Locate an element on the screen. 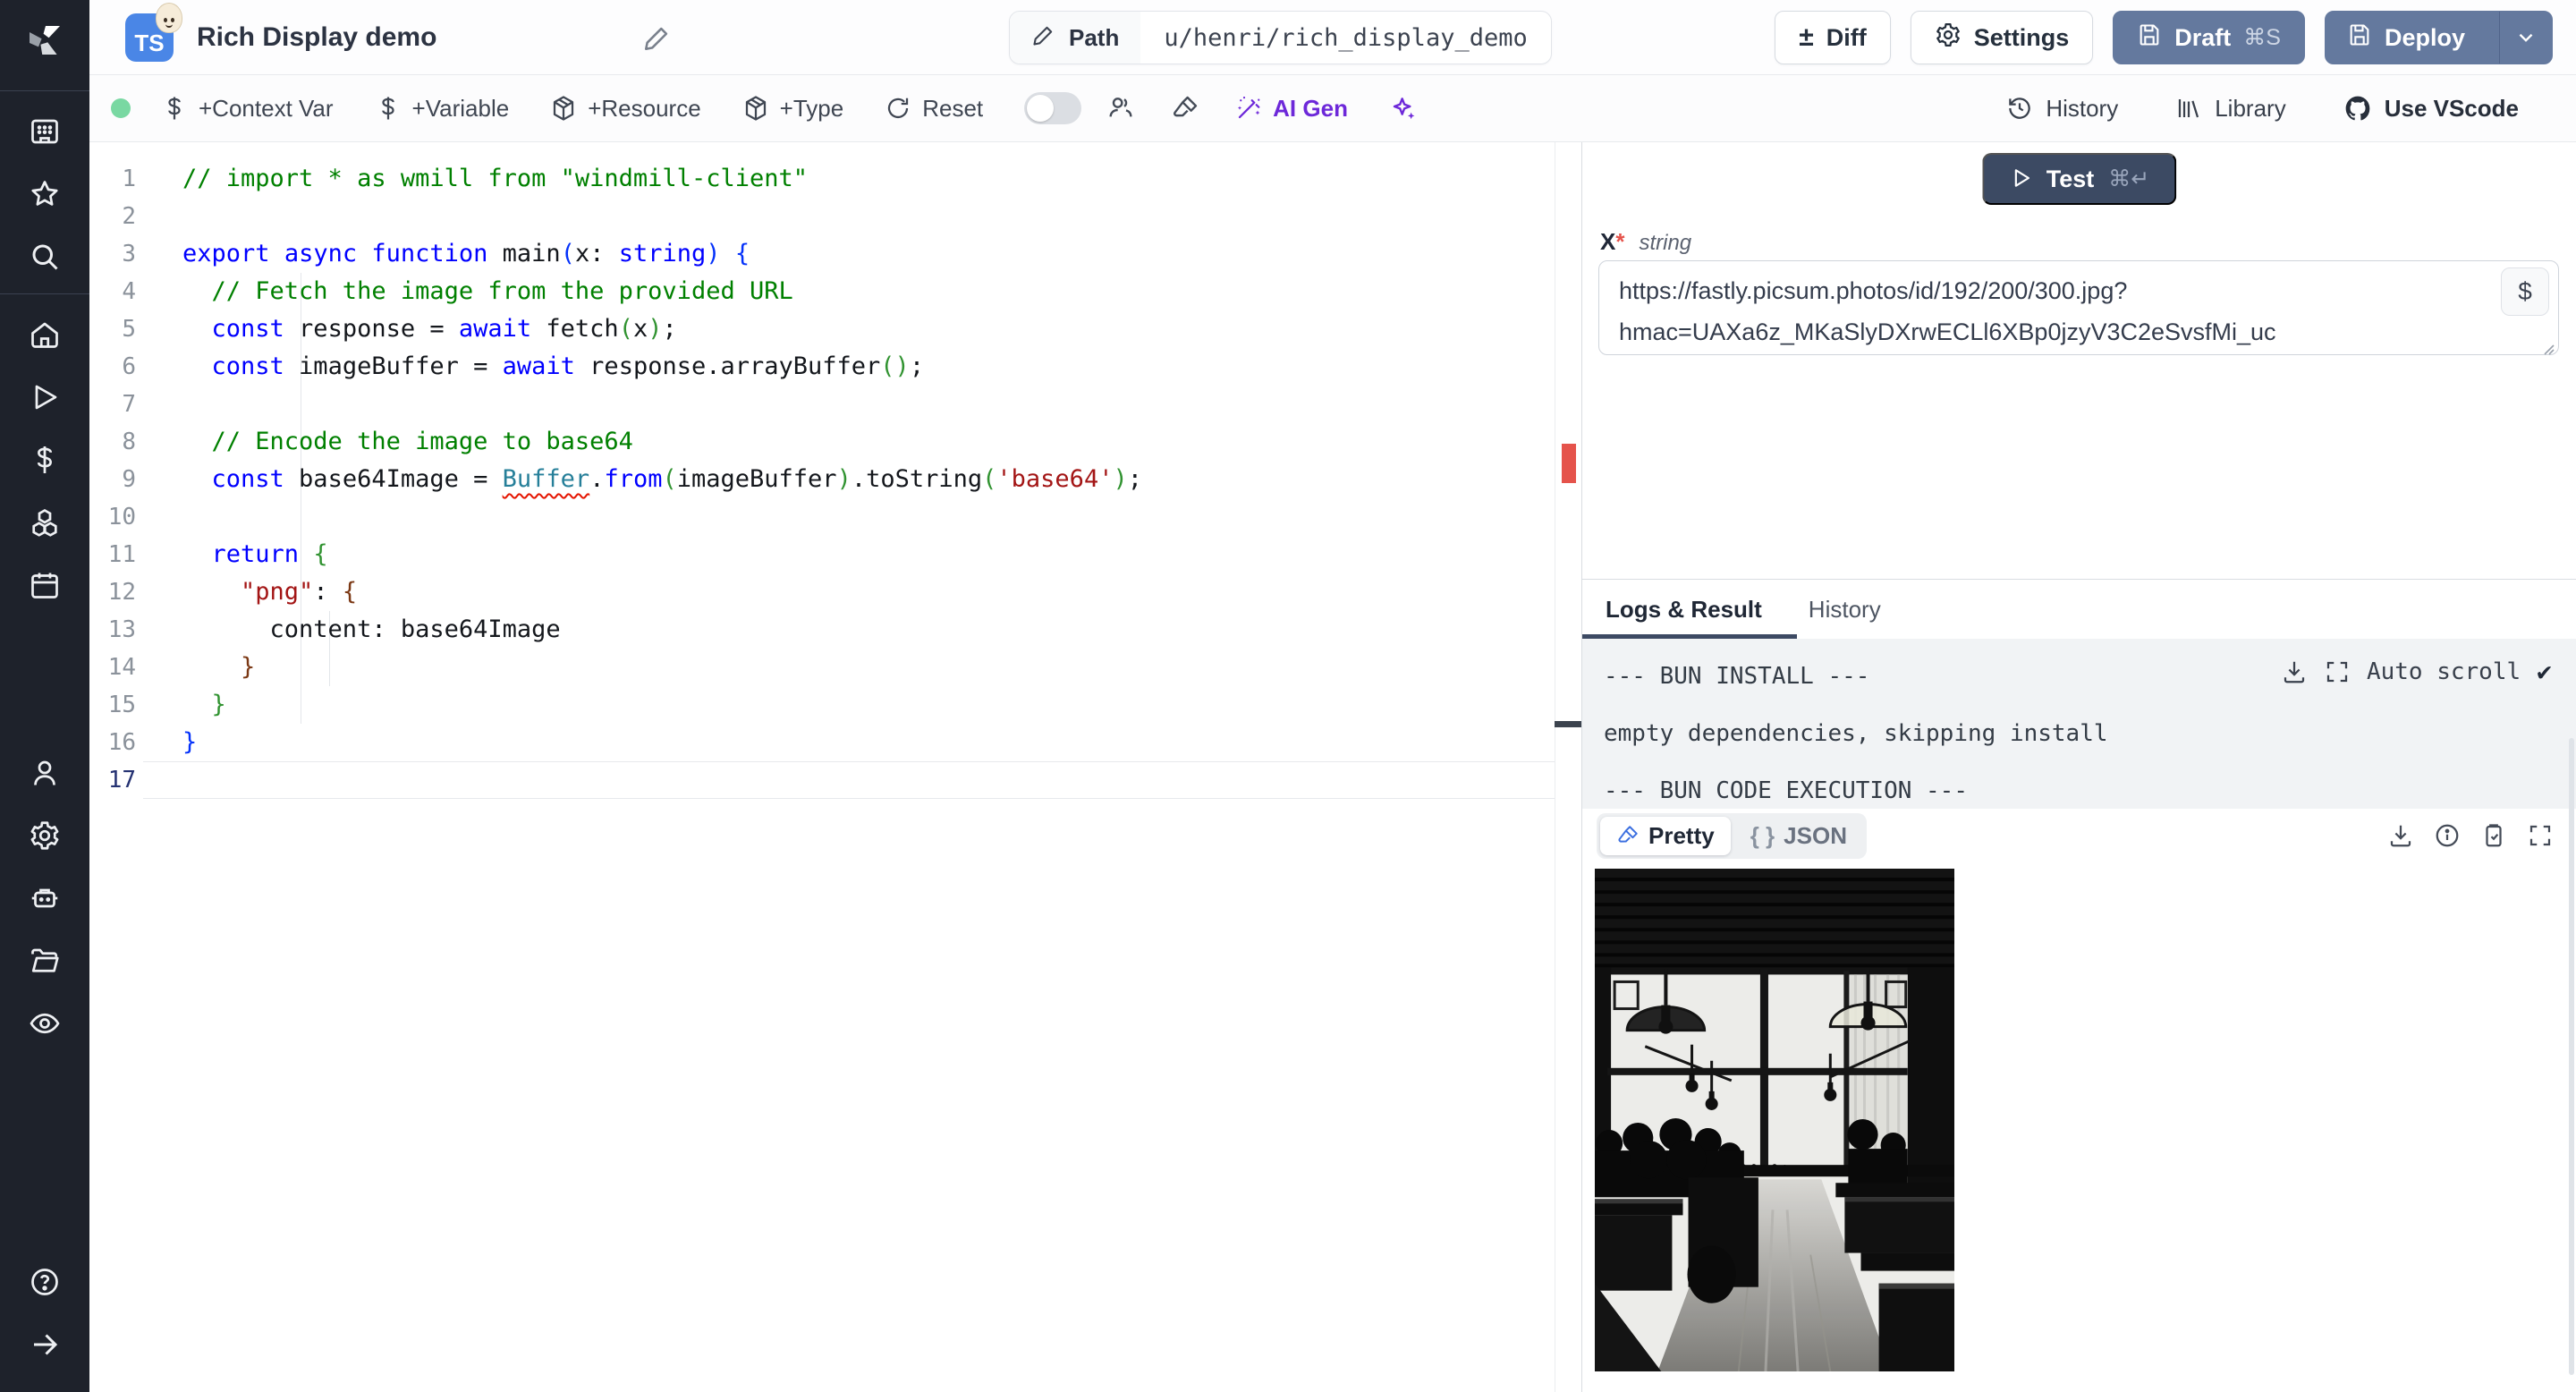 The width and height of the screenshot is (2576, 1392). sparkles-icon is located at coordinates (1403, 108).